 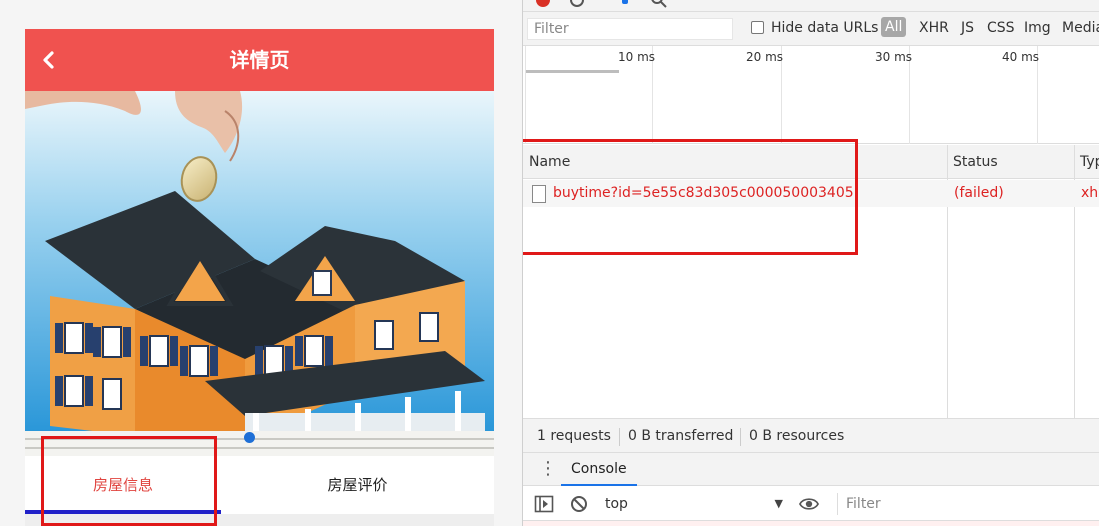 What do you see at coordinates (778, 503) in the screenshot?
I see `caret-down-icon: ▼` at bounding box center [778, 503].